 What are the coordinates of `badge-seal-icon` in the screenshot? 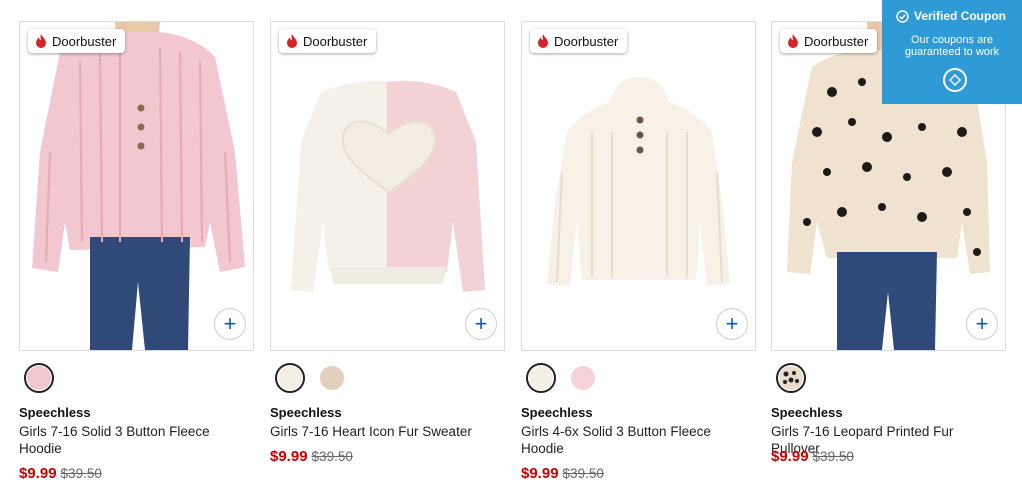 It's located at (955, 80).